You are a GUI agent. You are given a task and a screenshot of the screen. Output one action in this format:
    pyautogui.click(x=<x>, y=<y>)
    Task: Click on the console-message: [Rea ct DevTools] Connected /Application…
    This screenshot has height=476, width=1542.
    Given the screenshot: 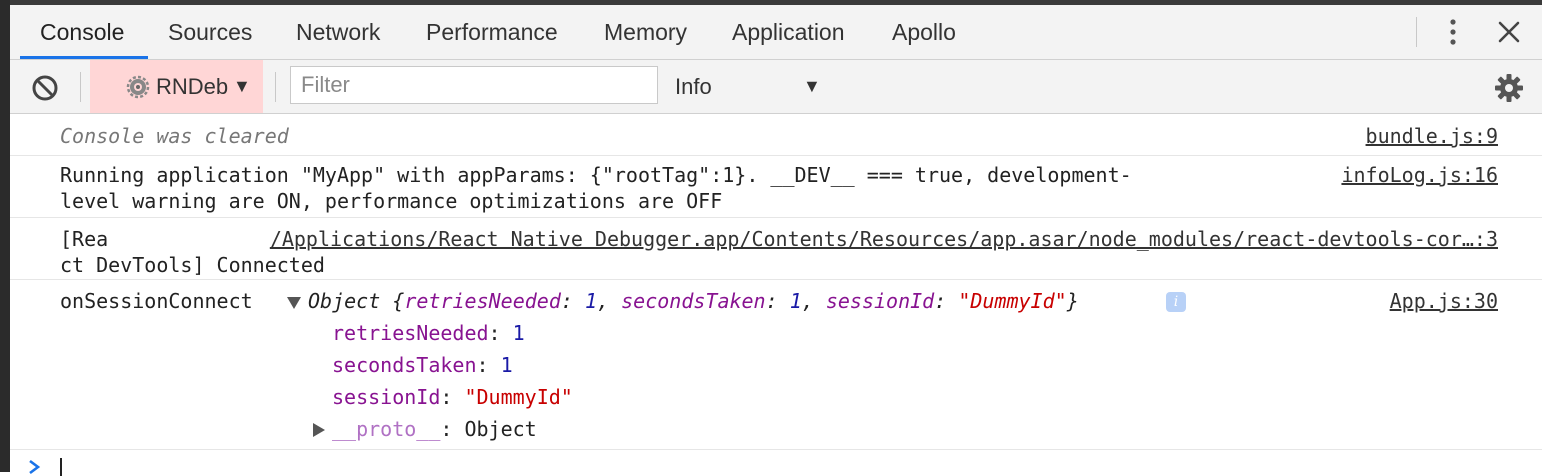 What is the action you would take?
    pyautogui.click(x=776, y=249)
    